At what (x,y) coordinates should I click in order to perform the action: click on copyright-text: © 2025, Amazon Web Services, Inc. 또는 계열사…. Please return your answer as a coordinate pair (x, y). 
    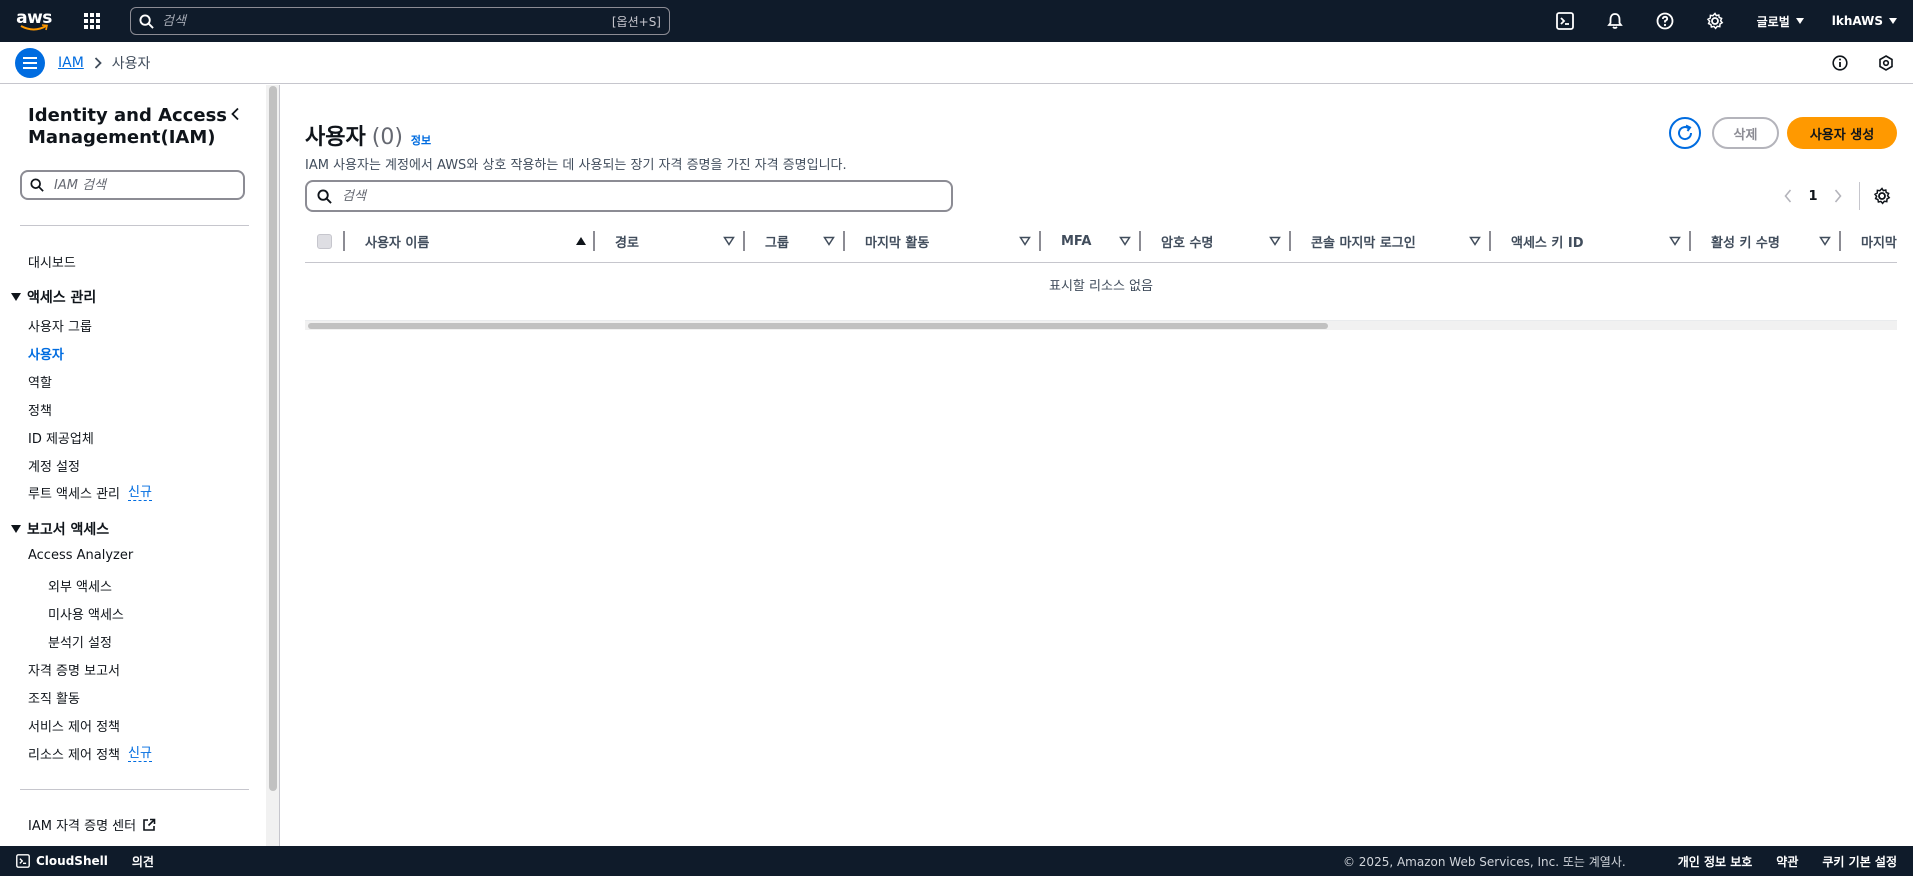
    Looking at the image, I should click on (1484, 861).